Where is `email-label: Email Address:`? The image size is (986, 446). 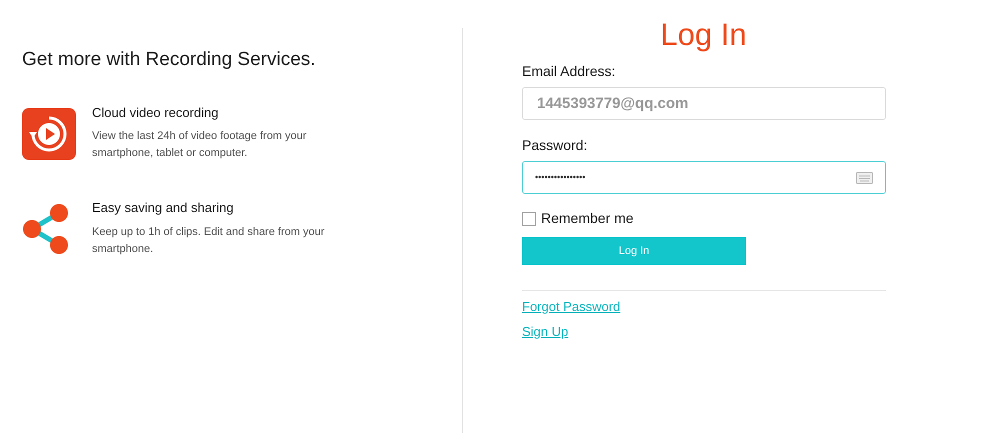
email-label: Email Address: is located at coordinates (569, 71).